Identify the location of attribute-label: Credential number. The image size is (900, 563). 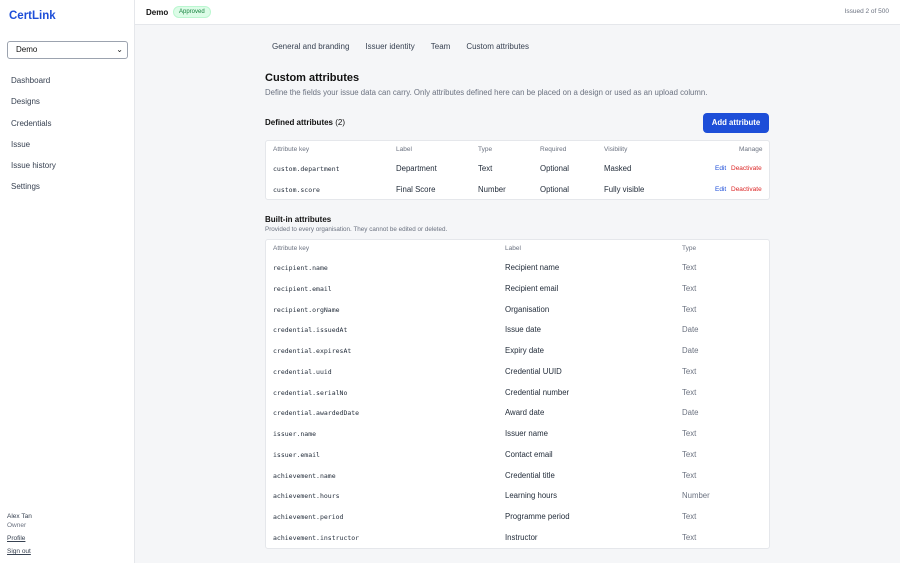
(537, 392).